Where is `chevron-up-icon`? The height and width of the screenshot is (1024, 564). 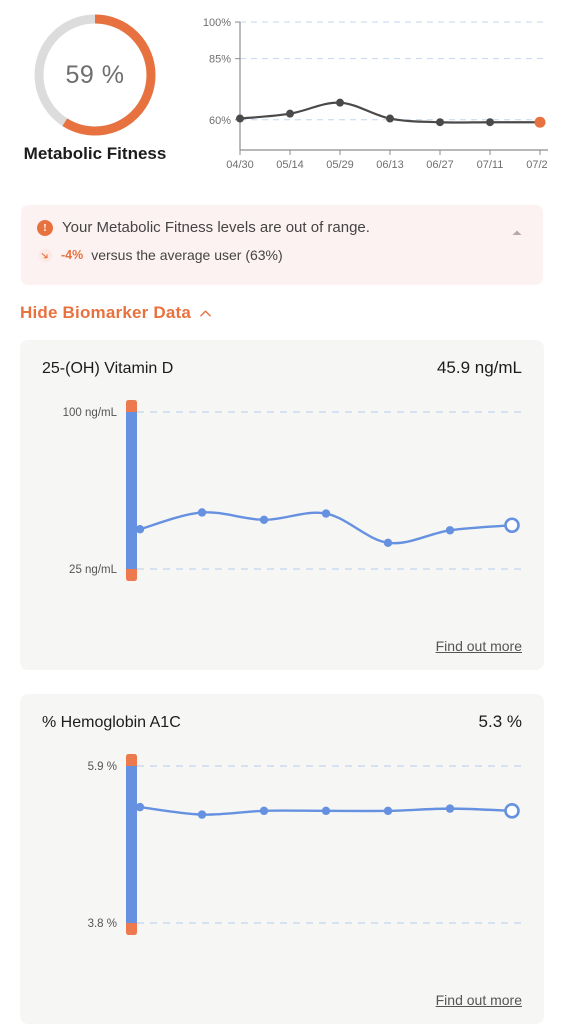 chevron-up-icon is located at coordinates (205, 313).